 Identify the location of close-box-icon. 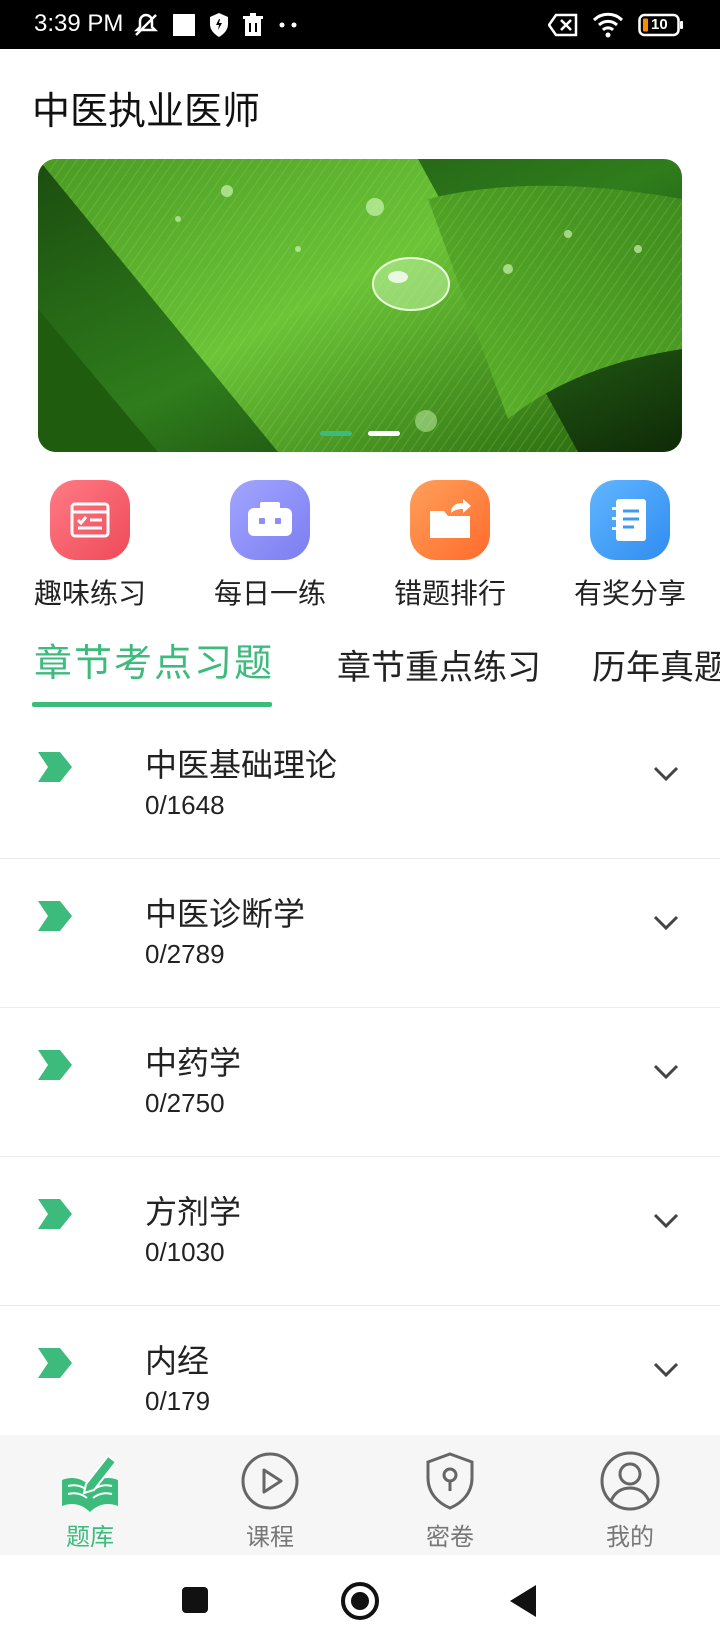
(563, 25).